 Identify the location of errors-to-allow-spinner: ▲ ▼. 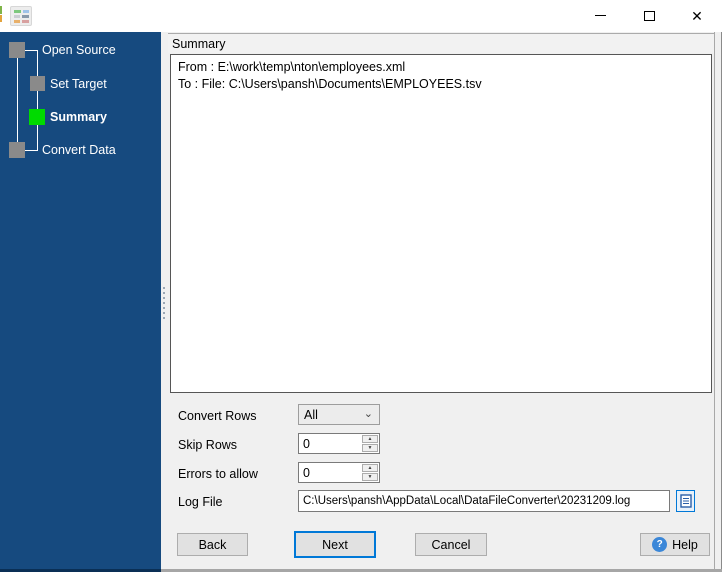
(339, 472).